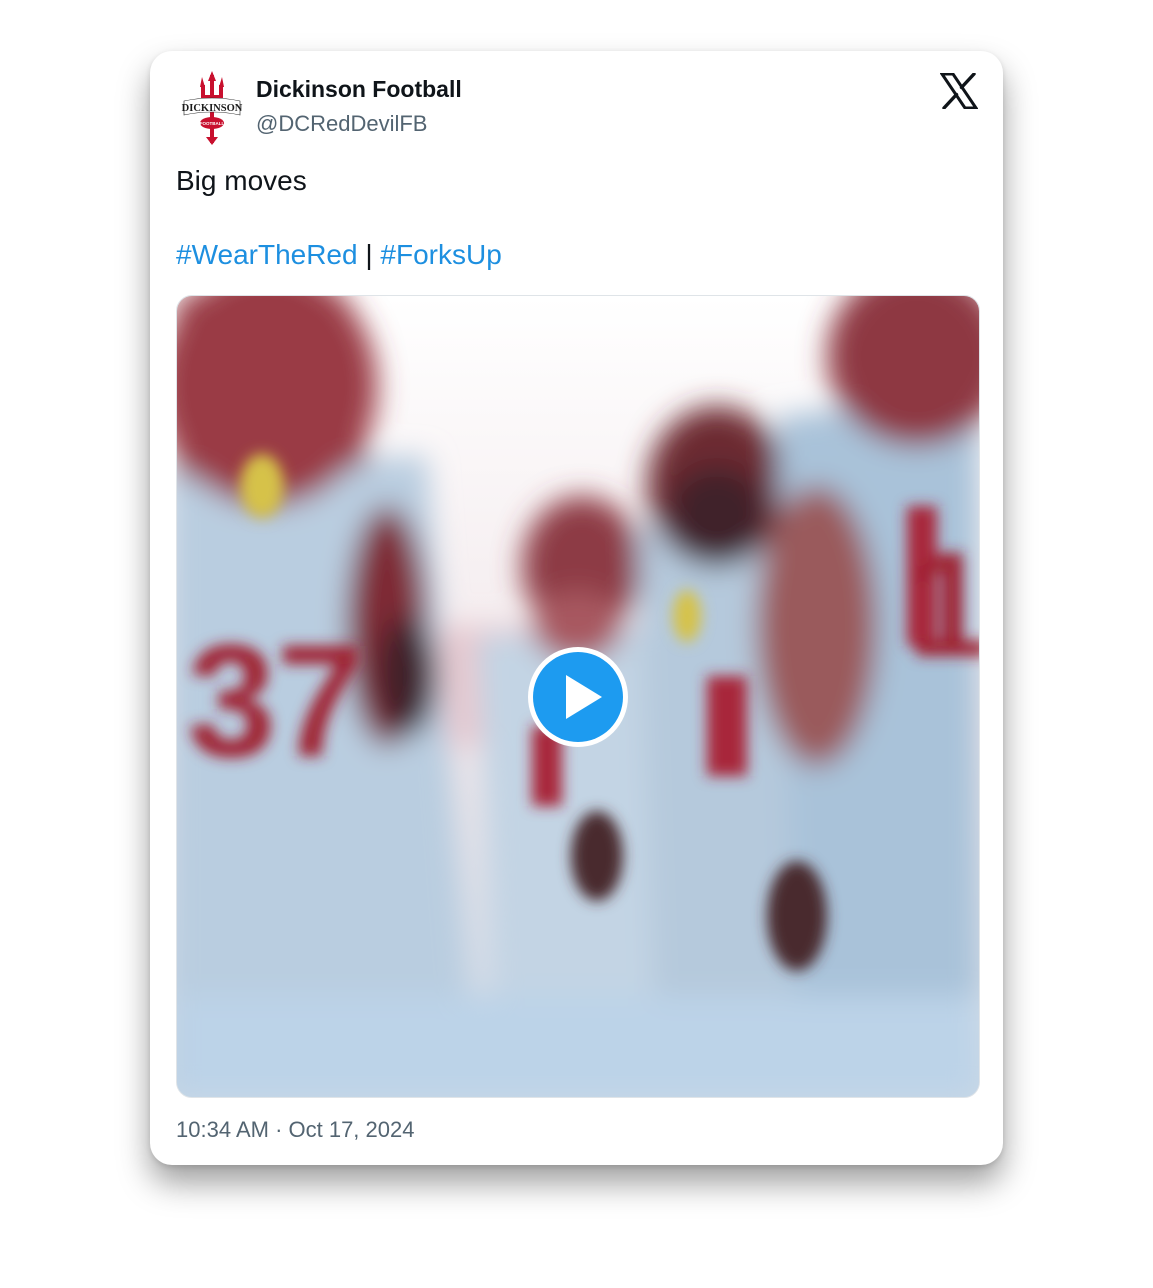 This screenshot has height=1288, width=1153. What do you see at coordinates (276, 700) in the screenshot?
I see `jersey-number-37: 37` at bounding box center [276, 700].